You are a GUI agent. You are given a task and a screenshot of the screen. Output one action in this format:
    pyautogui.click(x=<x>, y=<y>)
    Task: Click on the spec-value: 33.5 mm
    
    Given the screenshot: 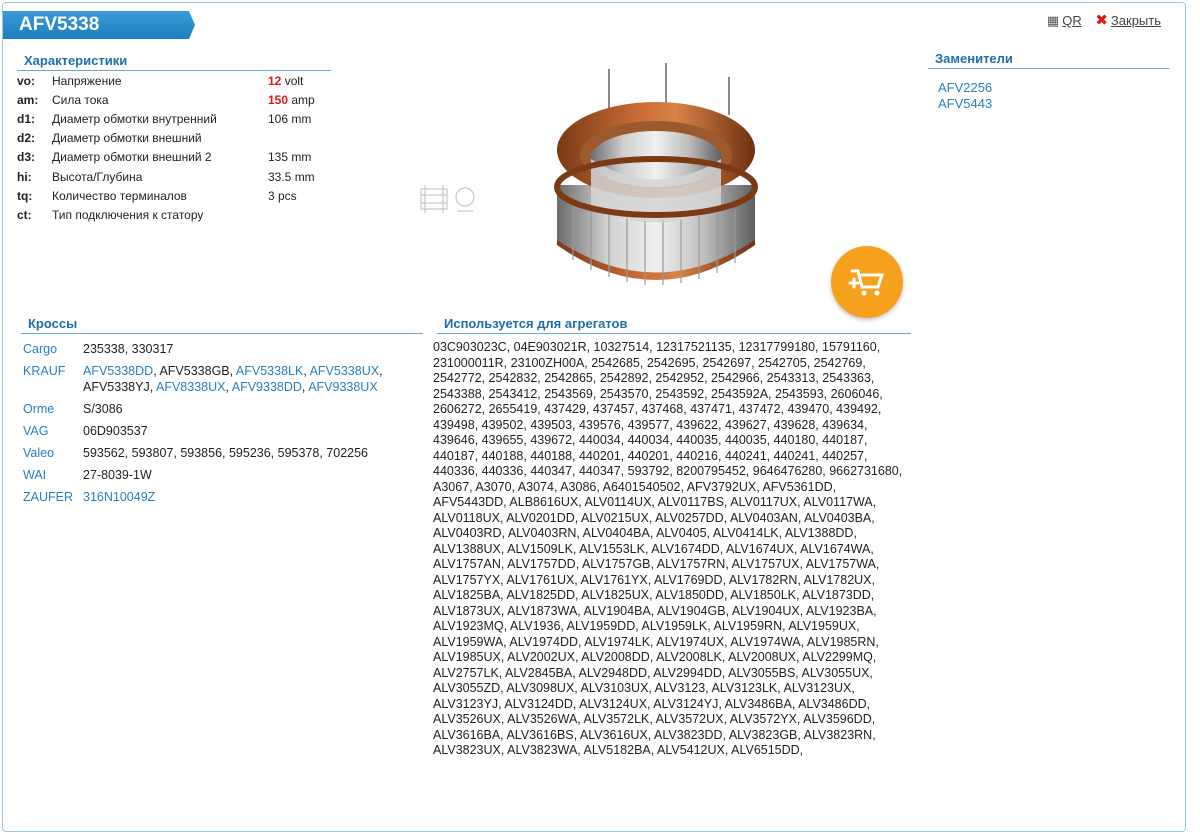 What is the action you would take?
    pyautogui.click(x=291, y=176)
    